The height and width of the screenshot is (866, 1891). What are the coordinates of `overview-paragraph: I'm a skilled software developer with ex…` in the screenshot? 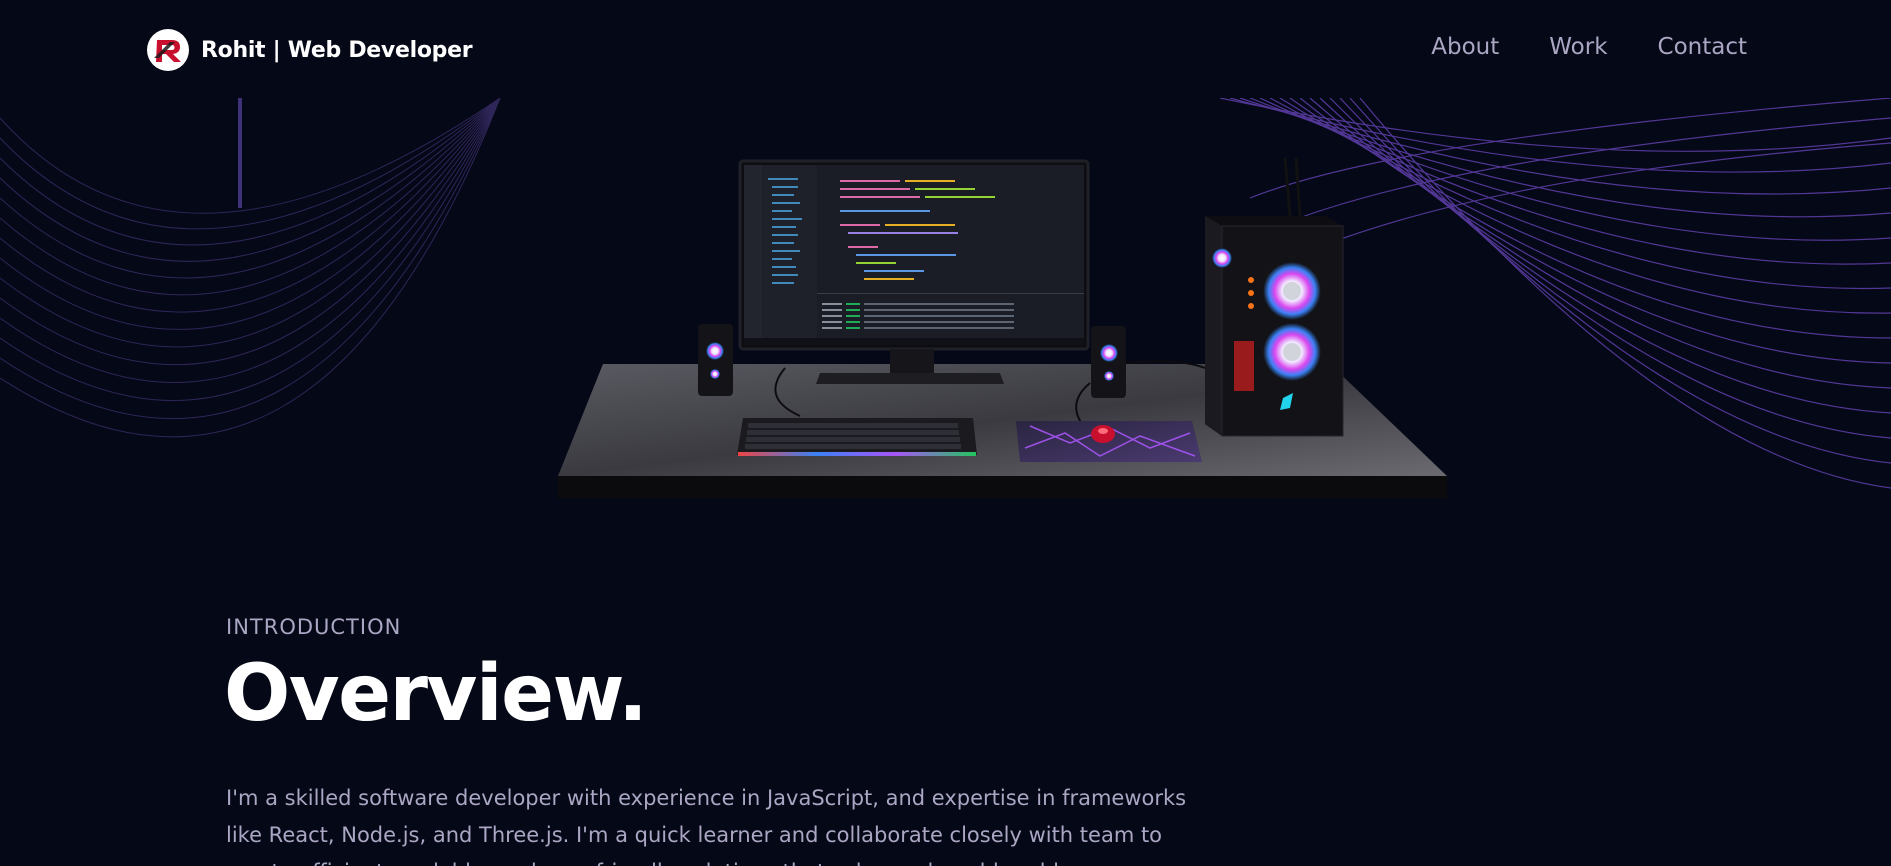 It's located at (706, 826).